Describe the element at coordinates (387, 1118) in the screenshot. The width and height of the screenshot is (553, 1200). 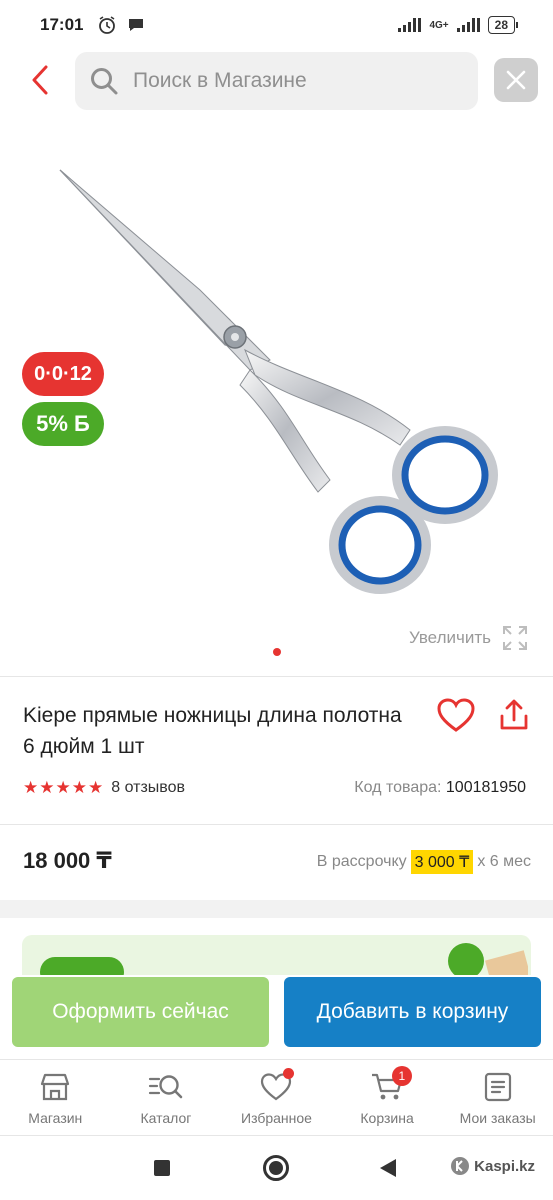
I see `nav-label: Корзина` at that location.